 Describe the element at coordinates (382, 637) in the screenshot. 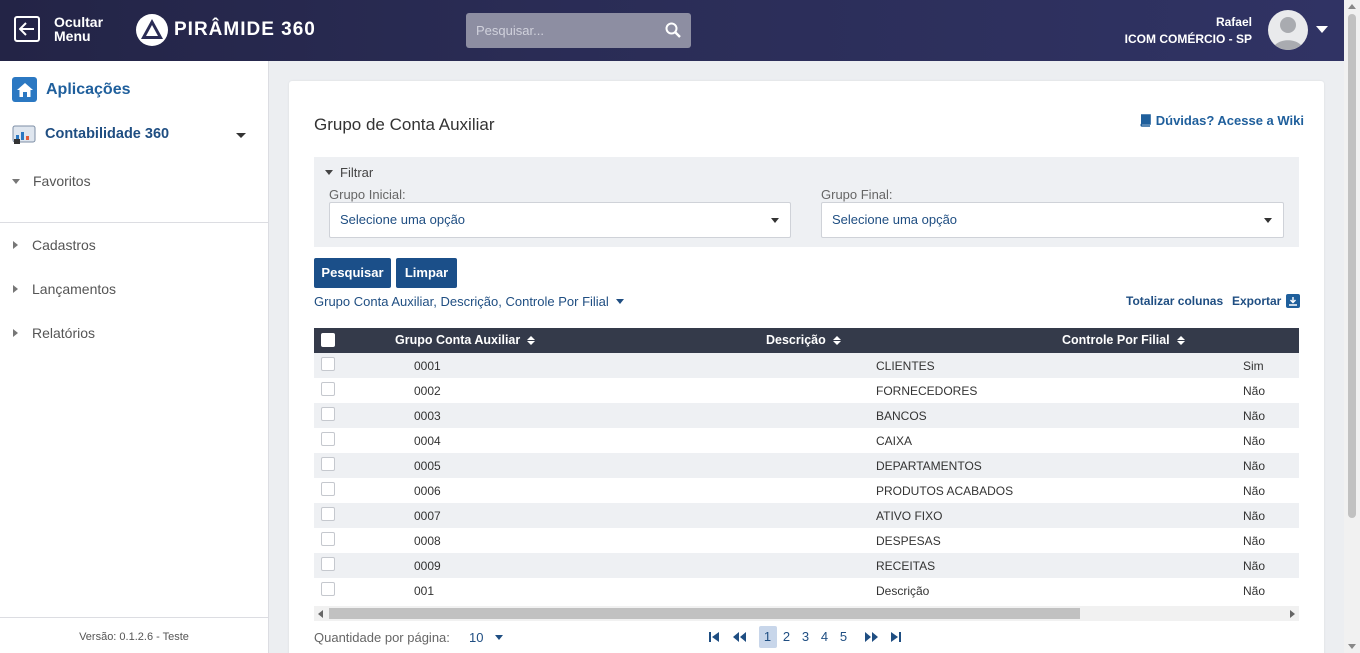

I see `per-page-label: Quantidade por página:` at that location.